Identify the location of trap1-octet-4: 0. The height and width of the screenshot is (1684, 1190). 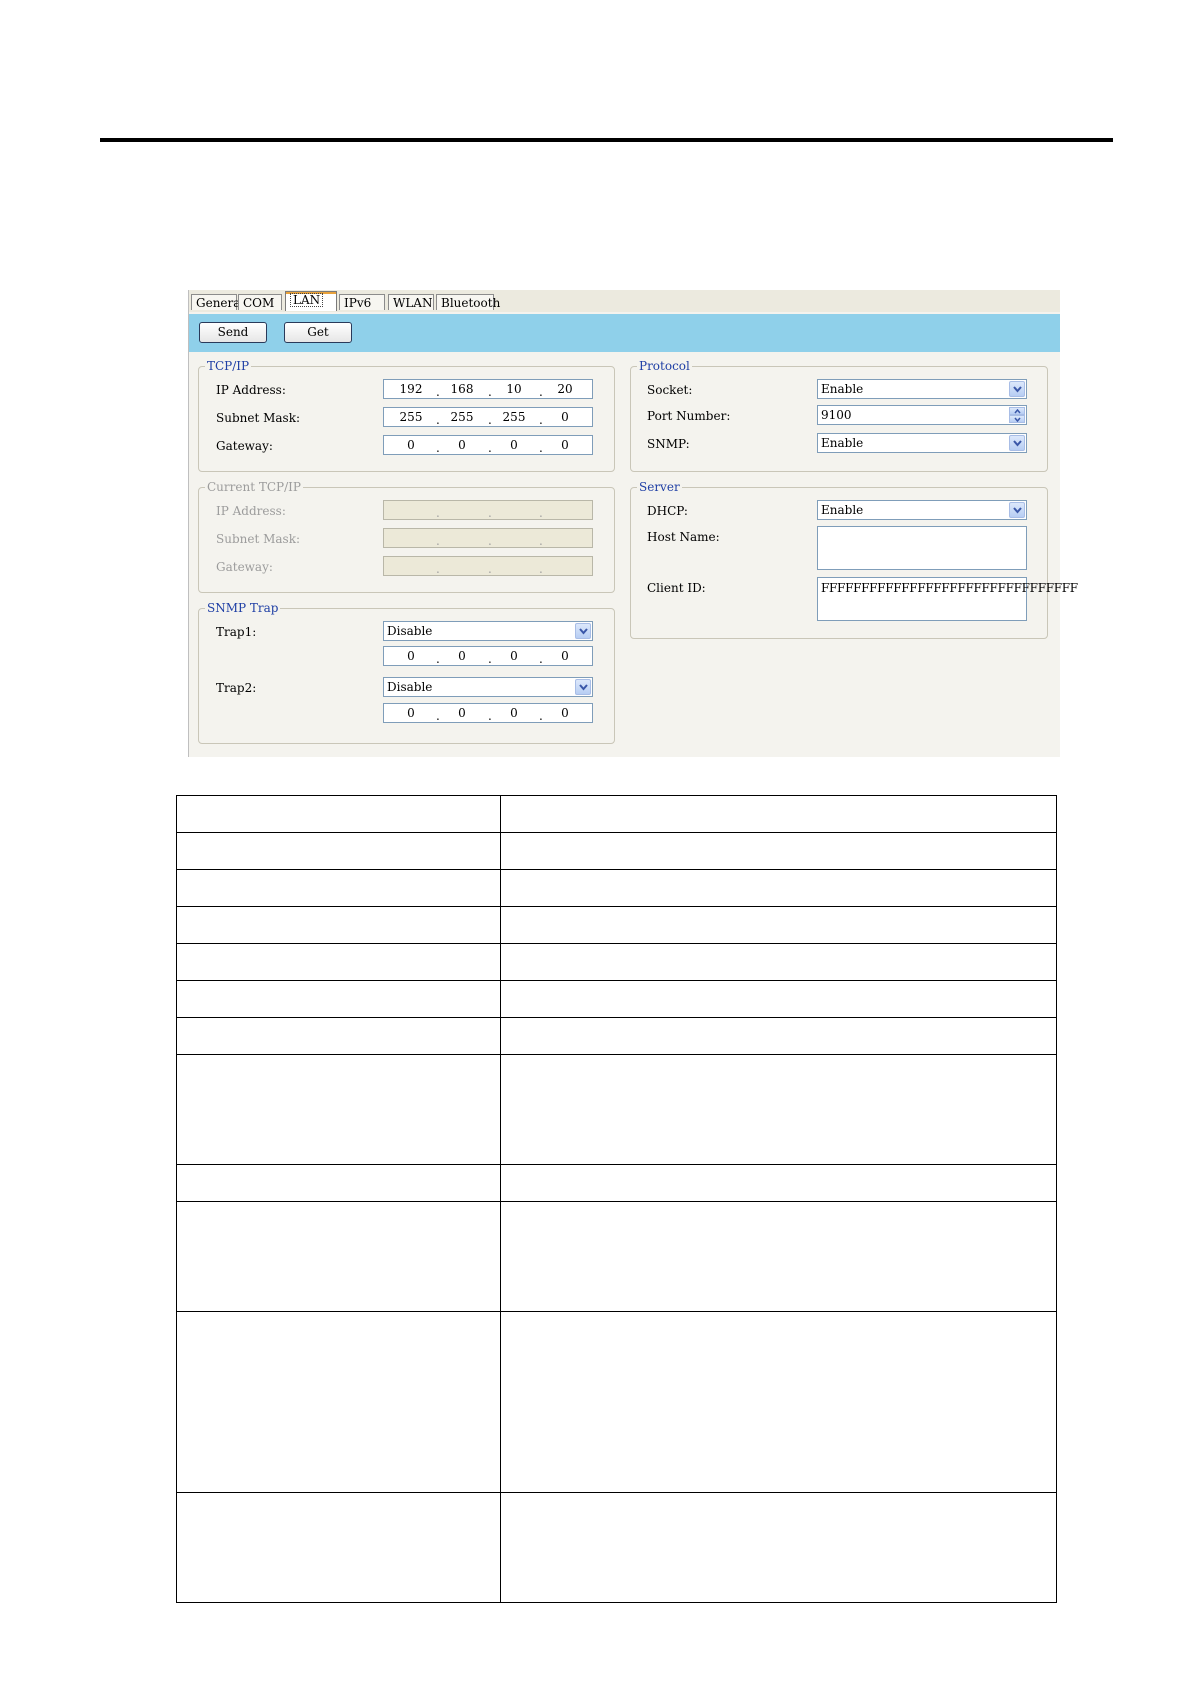
(565, 656).